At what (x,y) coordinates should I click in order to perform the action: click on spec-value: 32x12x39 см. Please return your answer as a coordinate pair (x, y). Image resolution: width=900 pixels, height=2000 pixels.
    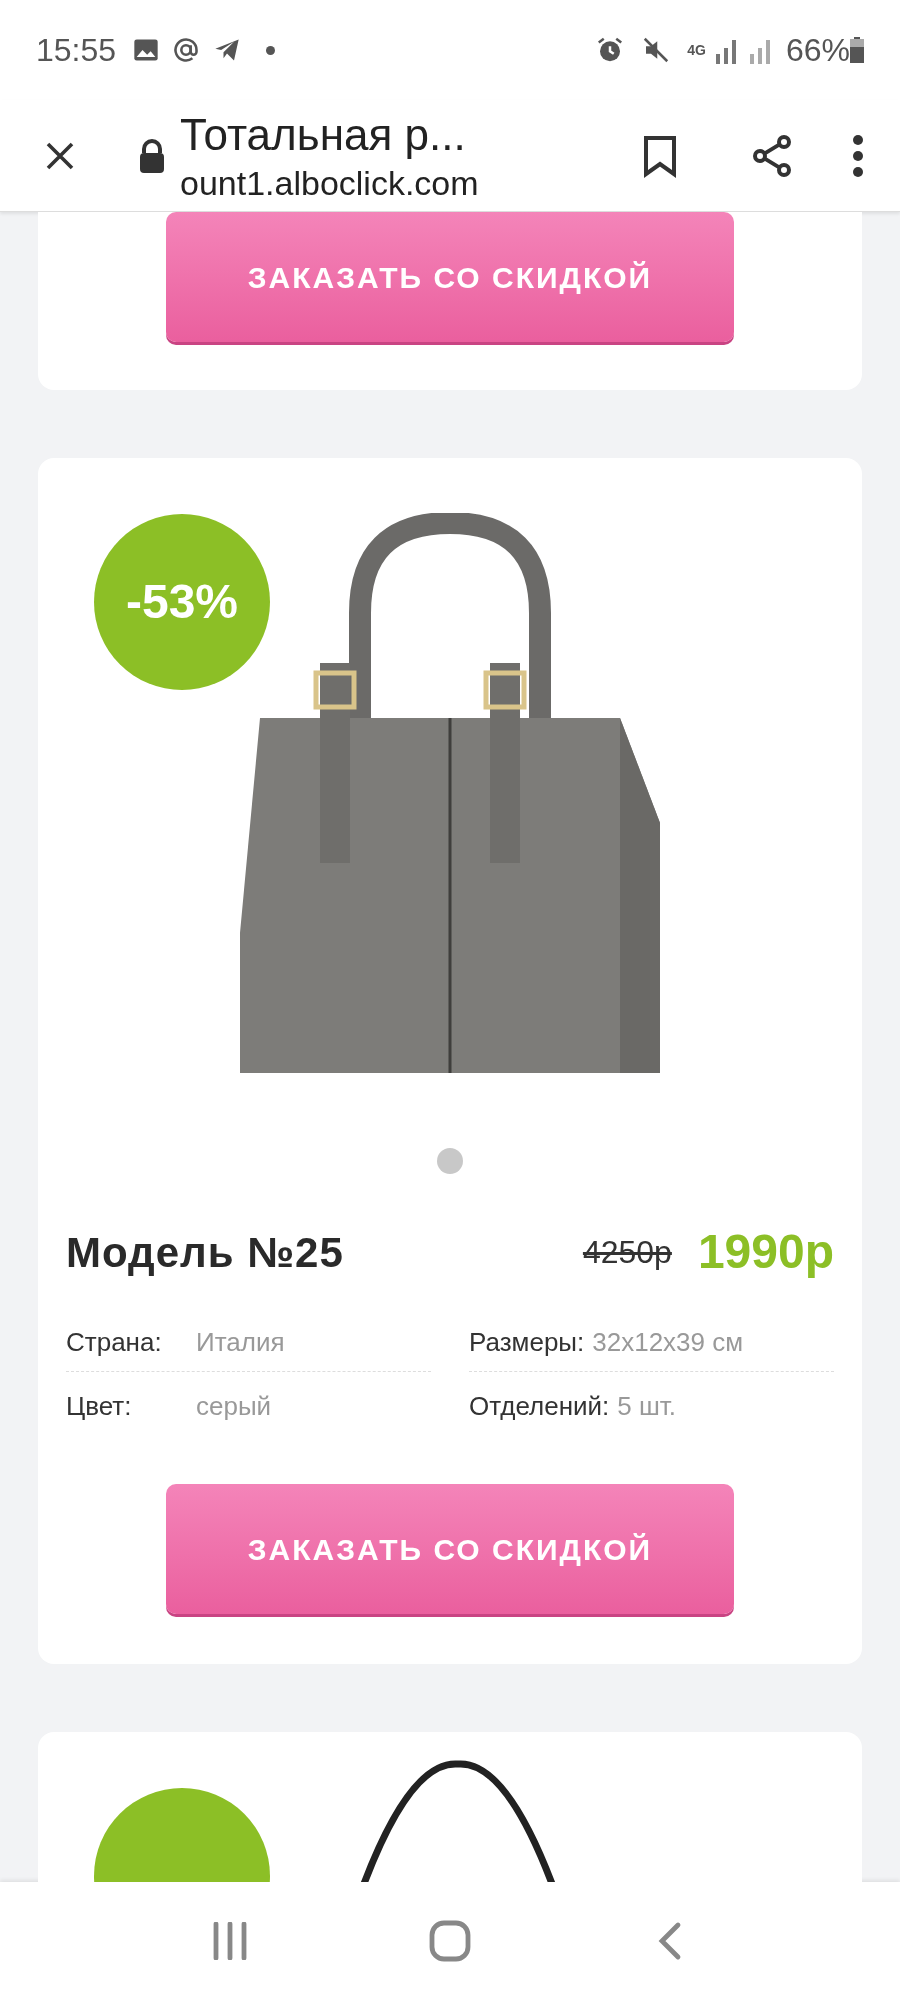
    Looking at the image, I should click on (668, 1342).